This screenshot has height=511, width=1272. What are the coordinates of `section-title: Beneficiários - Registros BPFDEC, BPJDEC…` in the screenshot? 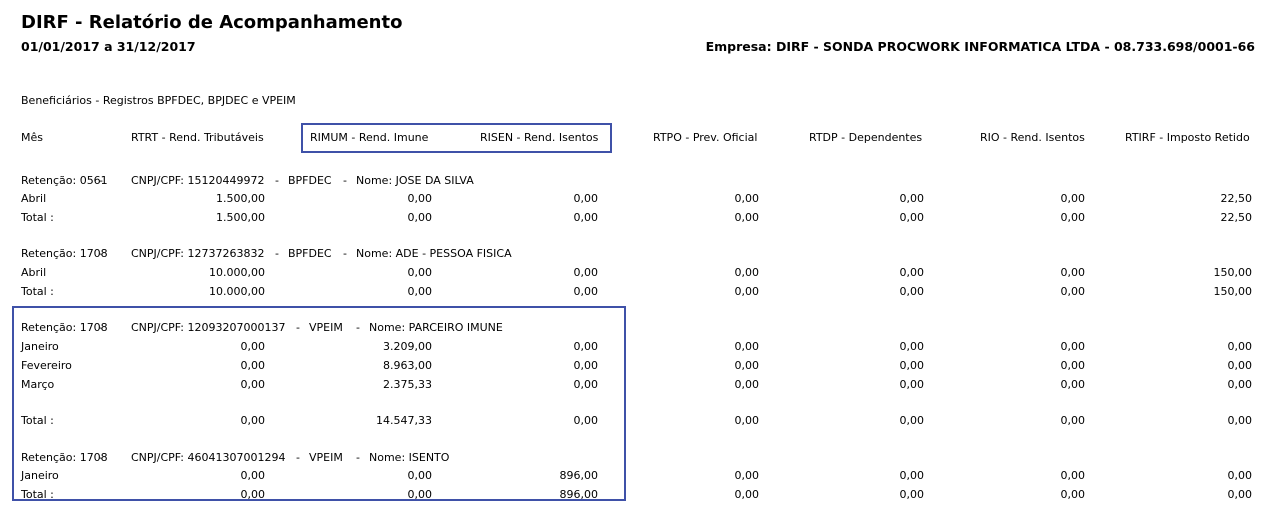 It's located at (158, 100).